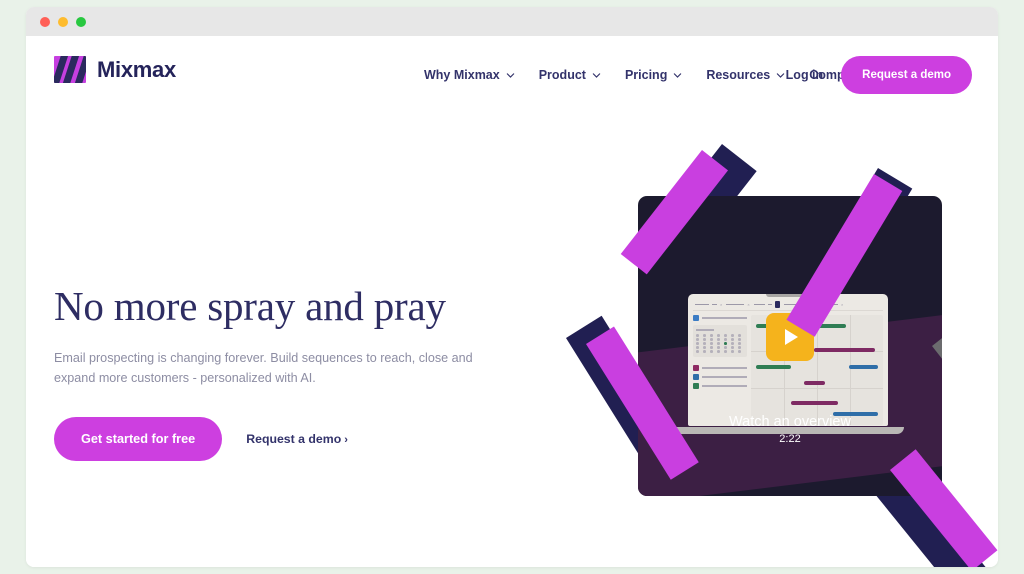  What do you see at coordinates (777, 304) in the screenshot?
I see `cursor-icon` at bounding box center [777, 304].